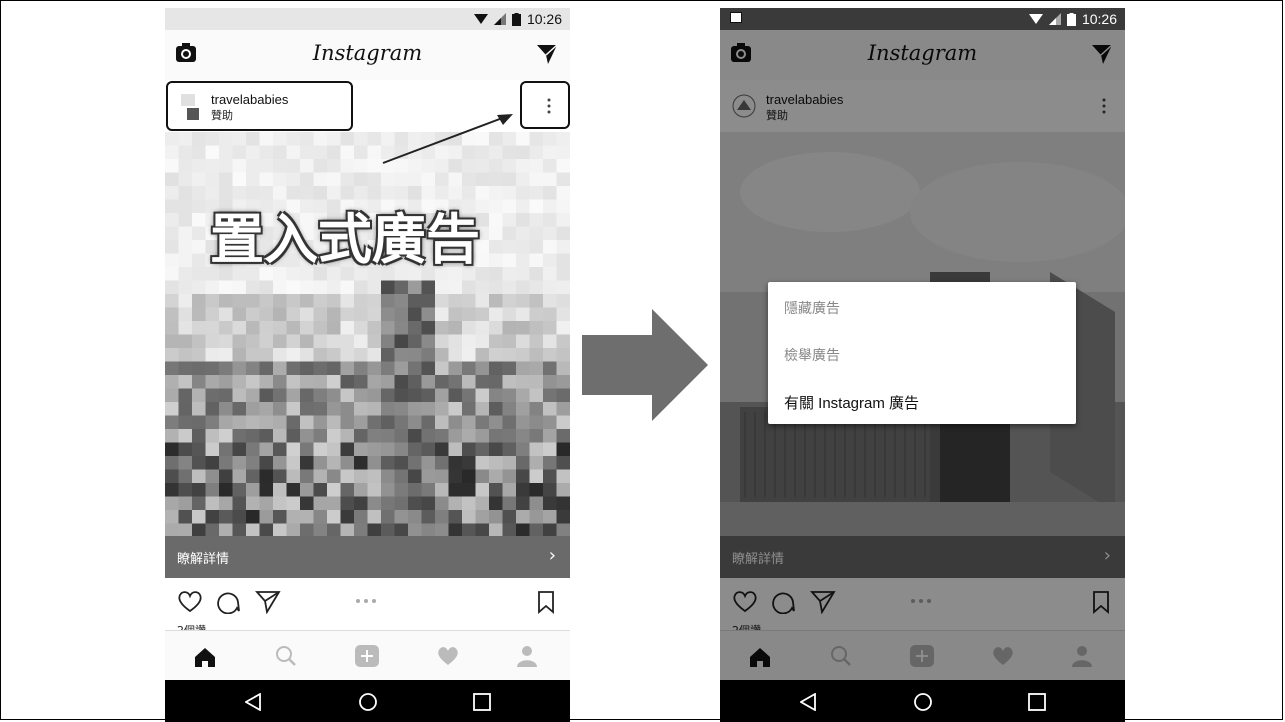  Describe the element at coordinates (367, 557) in the screenshot. I see `learn-more-bar: 瞭解詳情 ›` at that location.